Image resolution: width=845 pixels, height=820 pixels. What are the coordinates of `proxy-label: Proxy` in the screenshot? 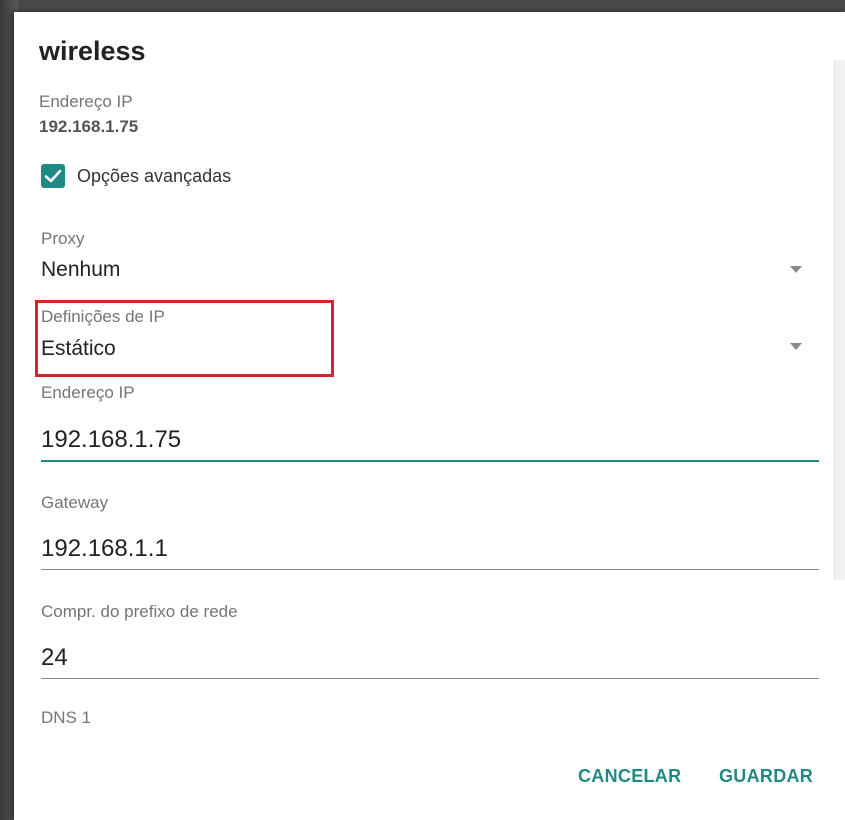 It's located at (63, 238).